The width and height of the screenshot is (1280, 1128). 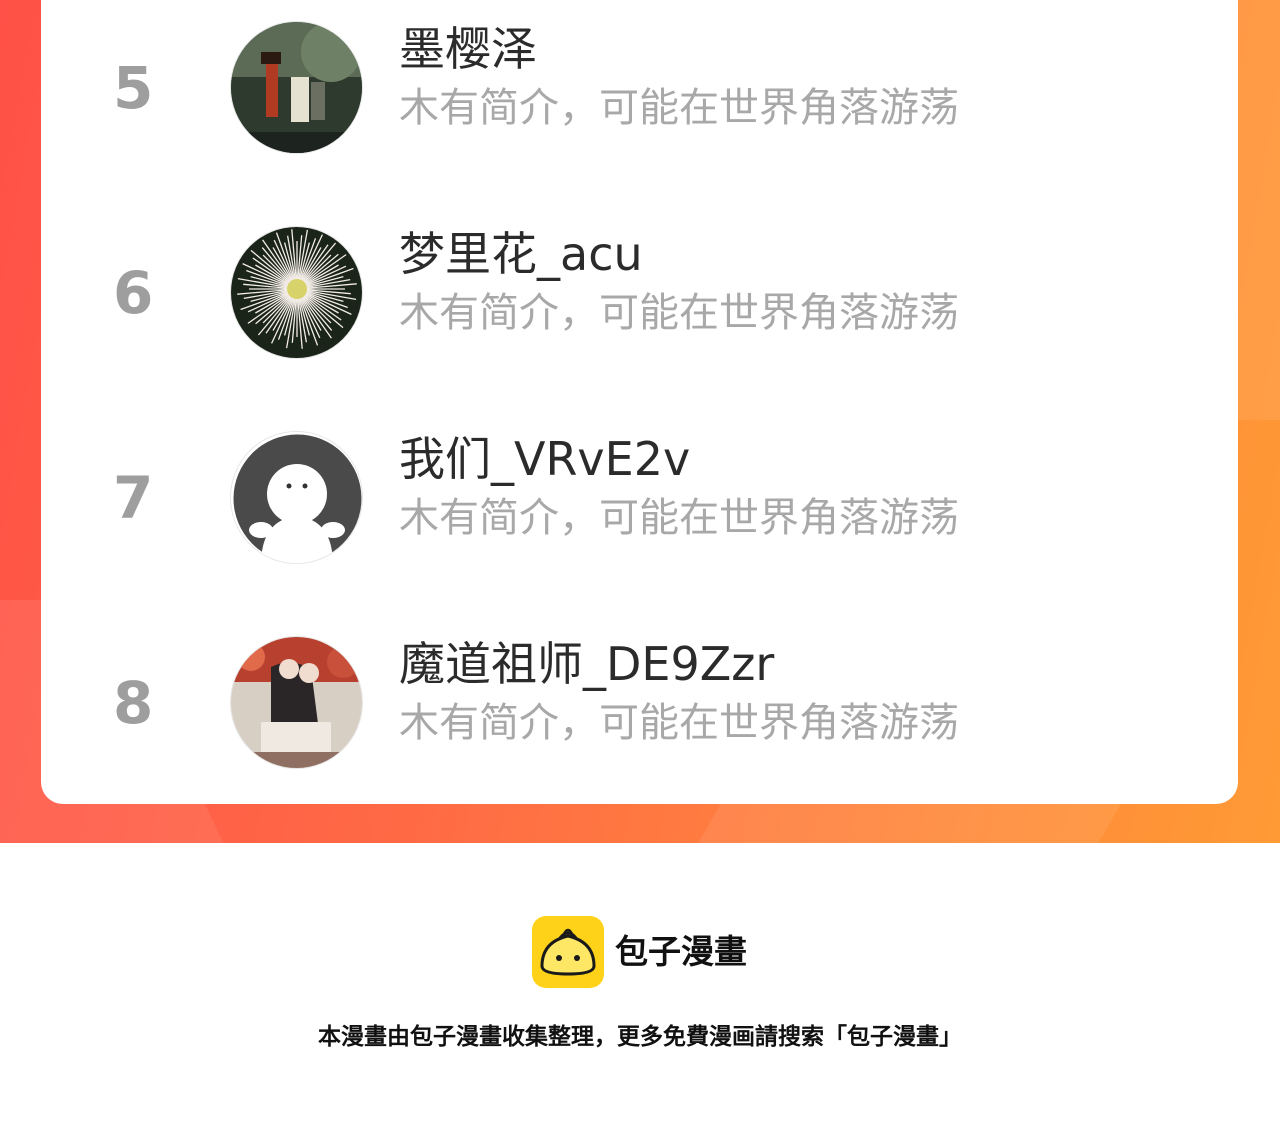 I want to click on footer-note: 本漫畫由包子漫畫收集整理，更多免費漫画請搜索「包子漫畫」, so click(x=640, y=1037).